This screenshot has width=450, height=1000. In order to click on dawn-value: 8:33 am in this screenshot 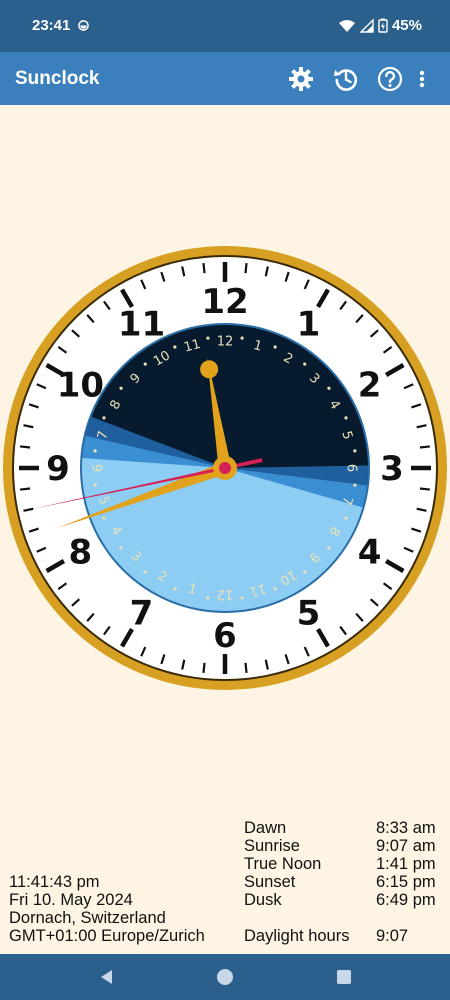, I will do `click(406, 828)`.